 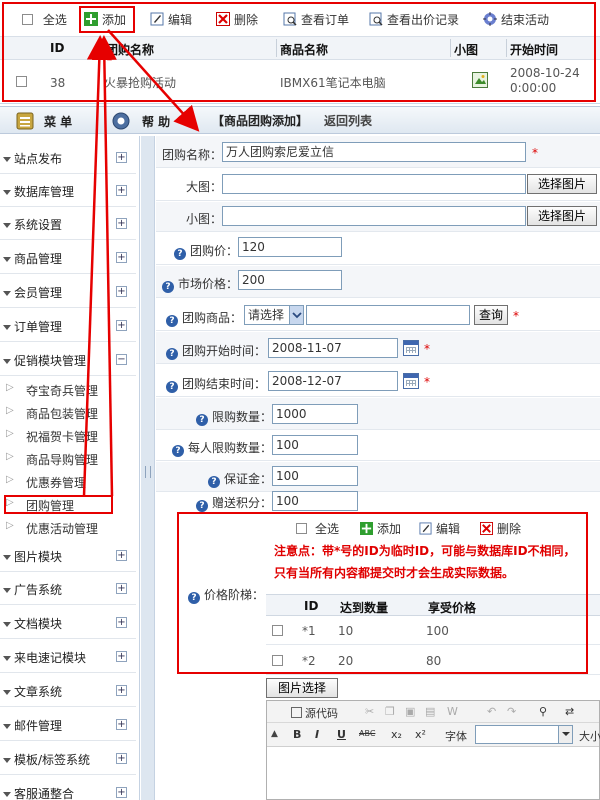 What do you see at coordinates (141, 263) in the screenshot?
I see `annotation-arrows` at bounding box center [141, 263].